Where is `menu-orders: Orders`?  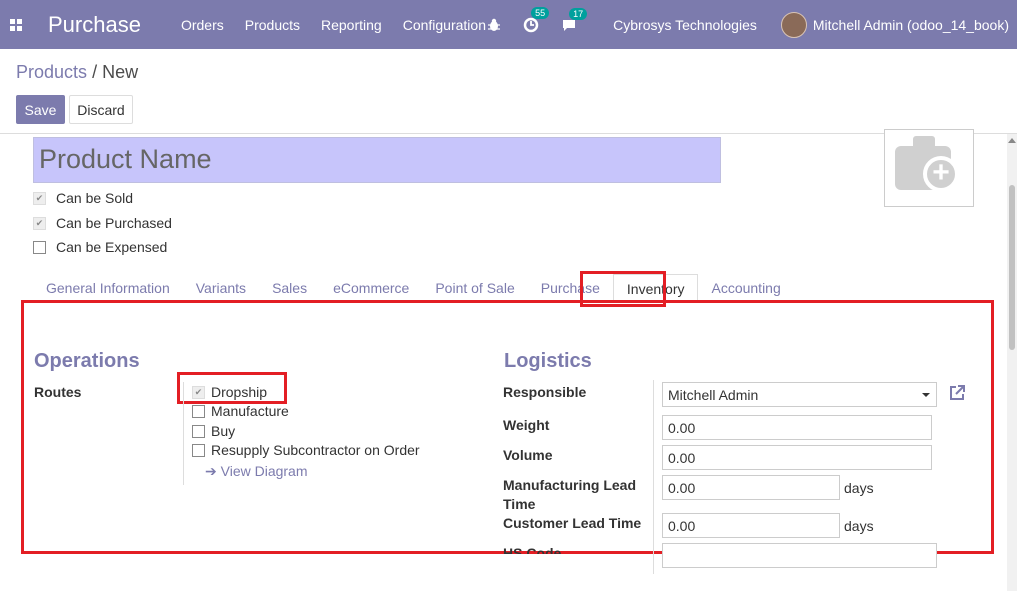 menu-orders: Orders is located at coordinates (202, 25).